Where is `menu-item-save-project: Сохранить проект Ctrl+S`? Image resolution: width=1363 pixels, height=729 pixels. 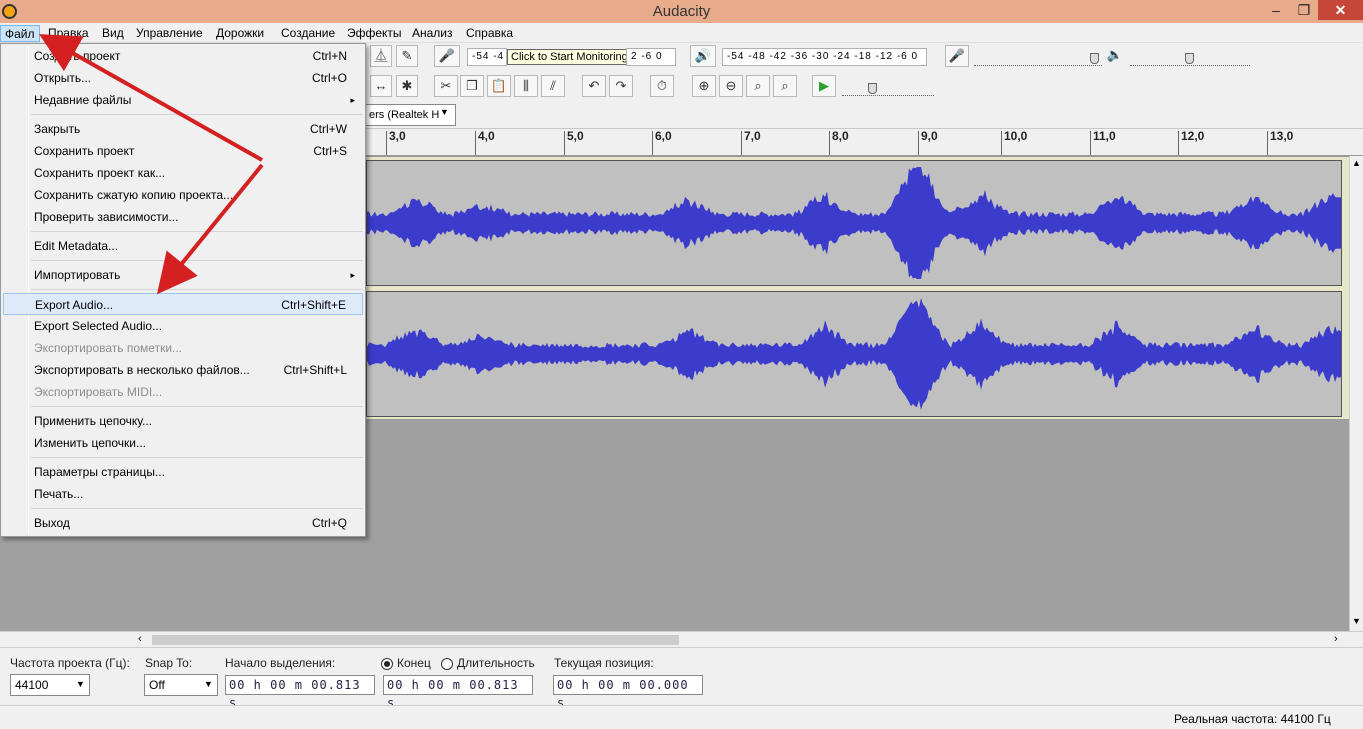 menu-item-save-project: Сохранить проект Ctrl+S is located at coordinates (183, 151).